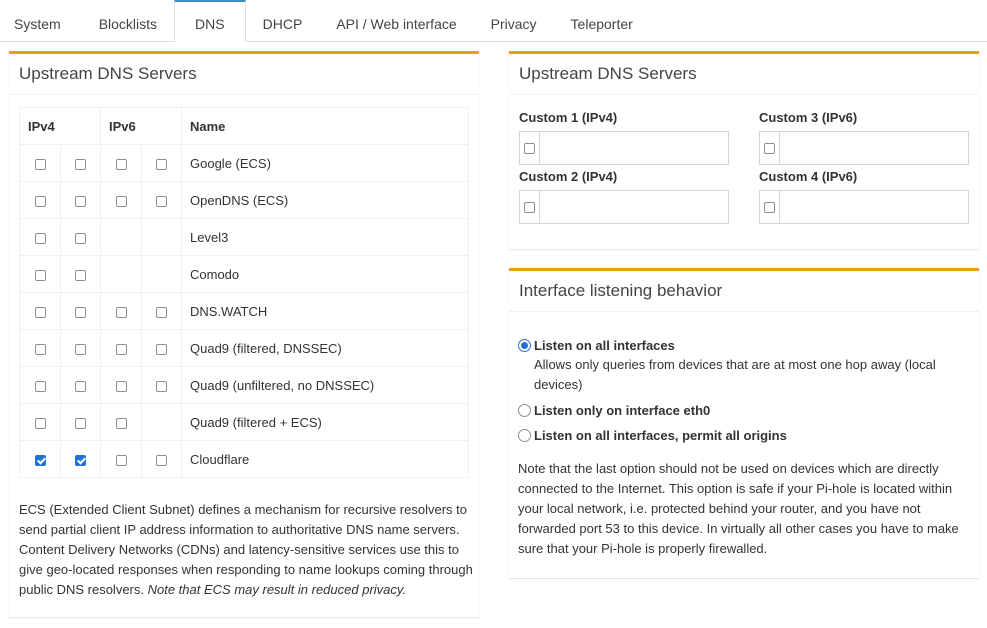  Describe the element at coordinates (634, 207) in the screenshot. I see `custom-2-input` at that location.